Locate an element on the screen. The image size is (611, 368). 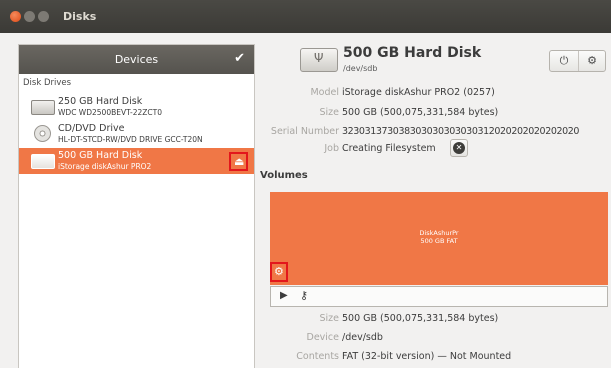
disk-toolbar: ⏻ ⚙ is located at coordinates (577, 61).